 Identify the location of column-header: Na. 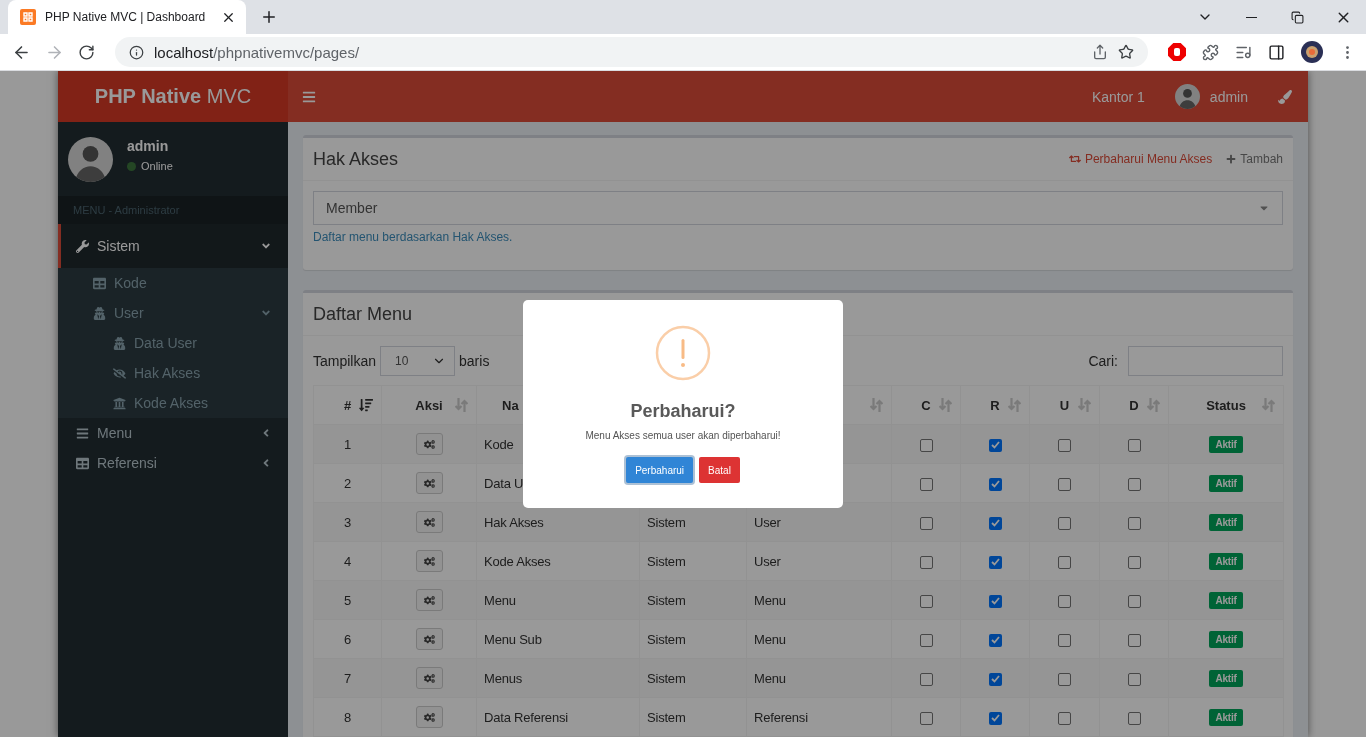
(510, 405).